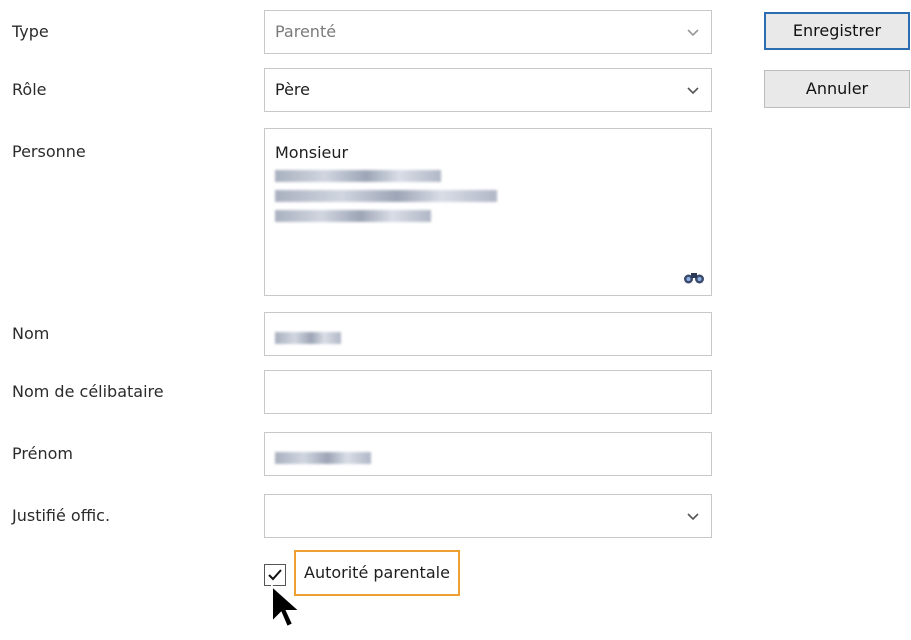 This screenshot has height=640, width=911. I want to click on autorite-parentale-label: Autorité parentale, so click(377, 573).